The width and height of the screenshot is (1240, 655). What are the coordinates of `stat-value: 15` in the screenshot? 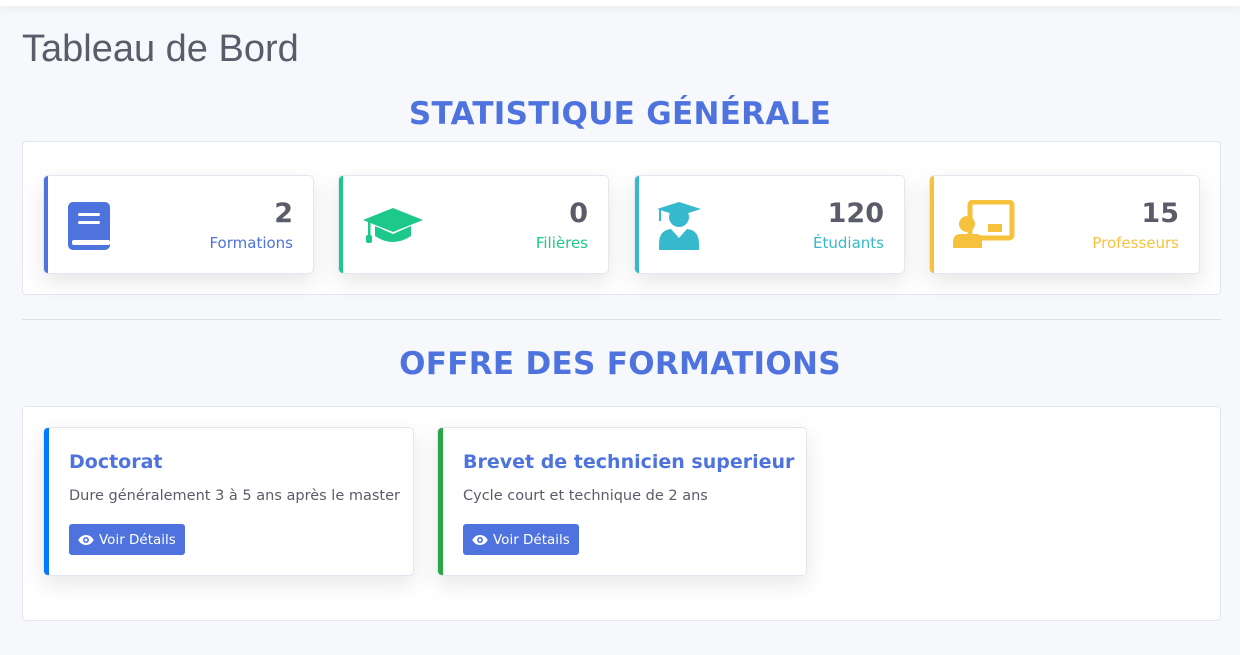 It's located at (1160, 213).